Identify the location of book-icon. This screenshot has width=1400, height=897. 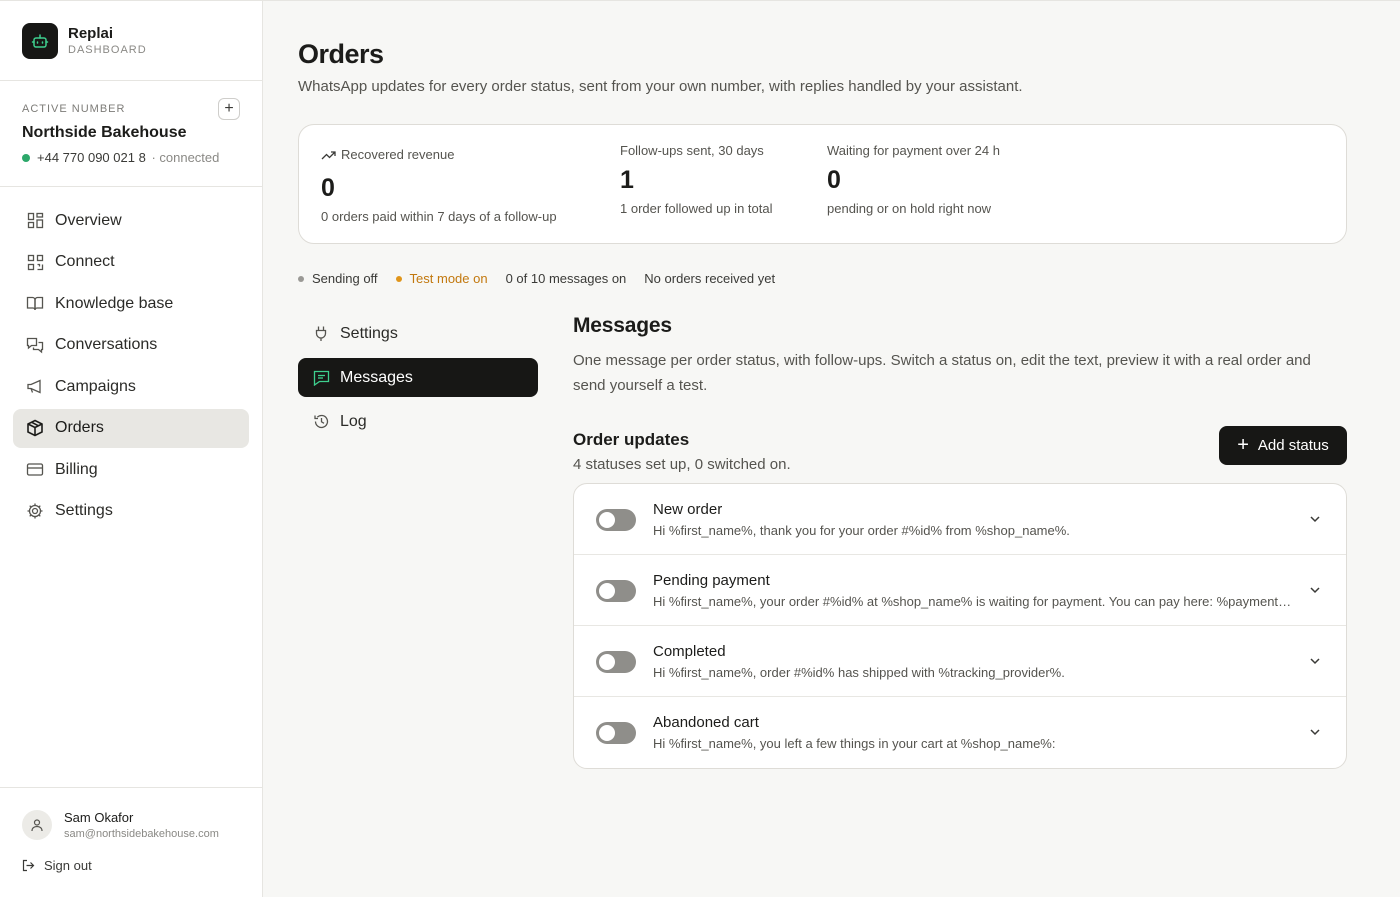
(35, 304).